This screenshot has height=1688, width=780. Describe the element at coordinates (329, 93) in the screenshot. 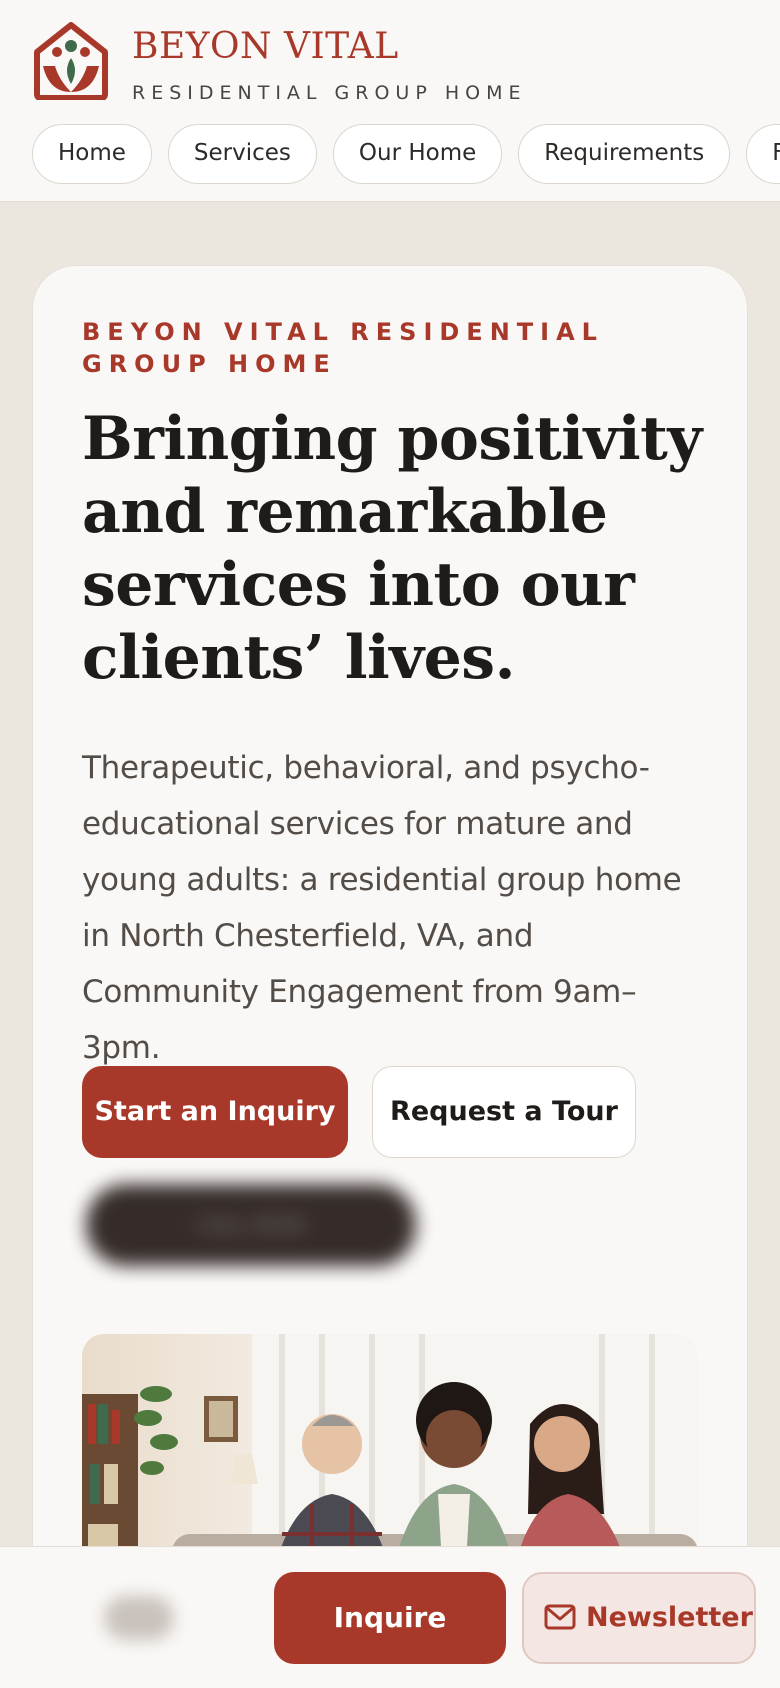

I see `brand-tagline: RESIDENTIAL GROUP HOME` at that location.